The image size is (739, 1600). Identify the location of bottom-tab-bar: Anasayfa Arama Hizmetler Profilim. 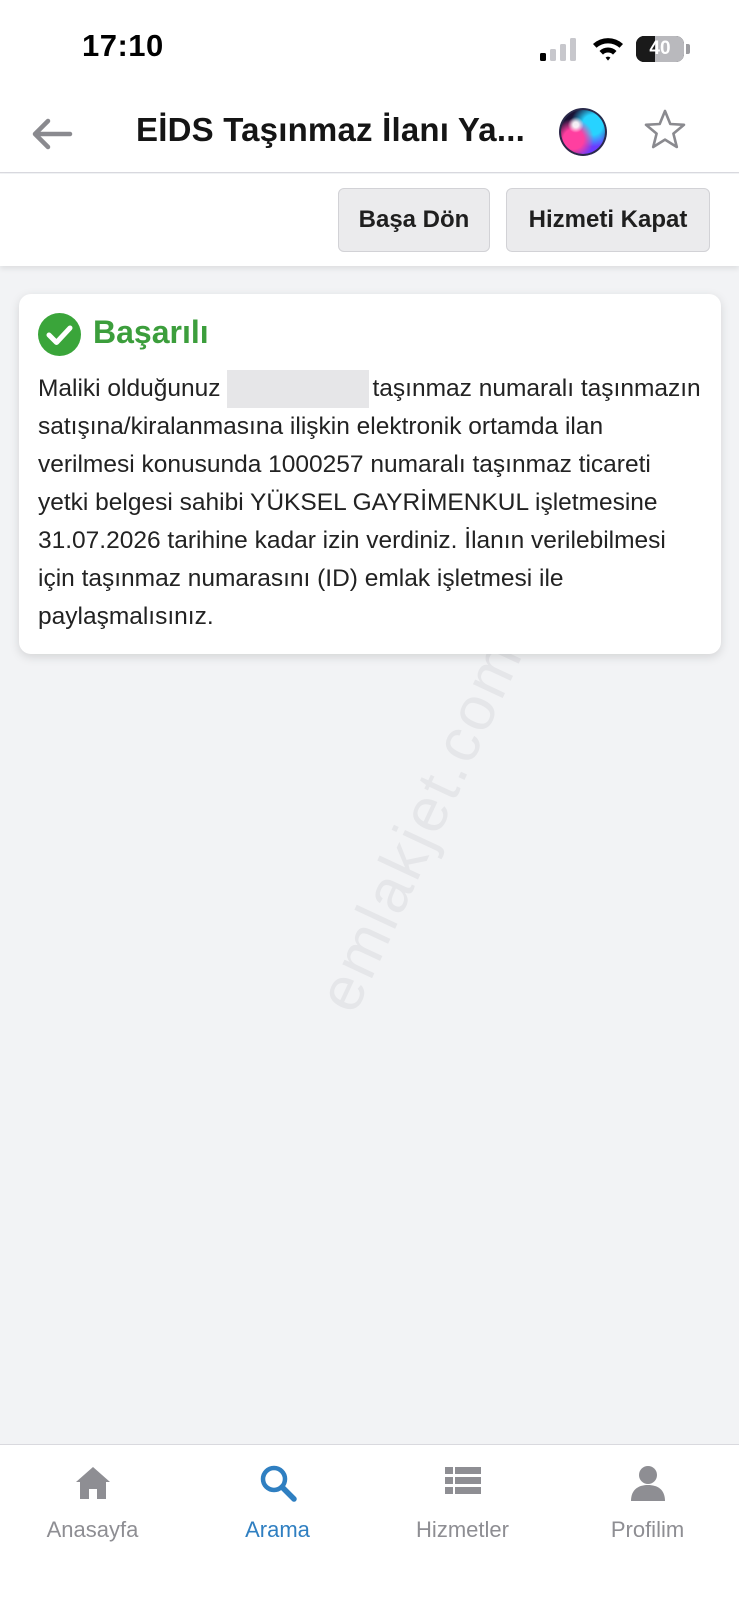
(369, 1522).